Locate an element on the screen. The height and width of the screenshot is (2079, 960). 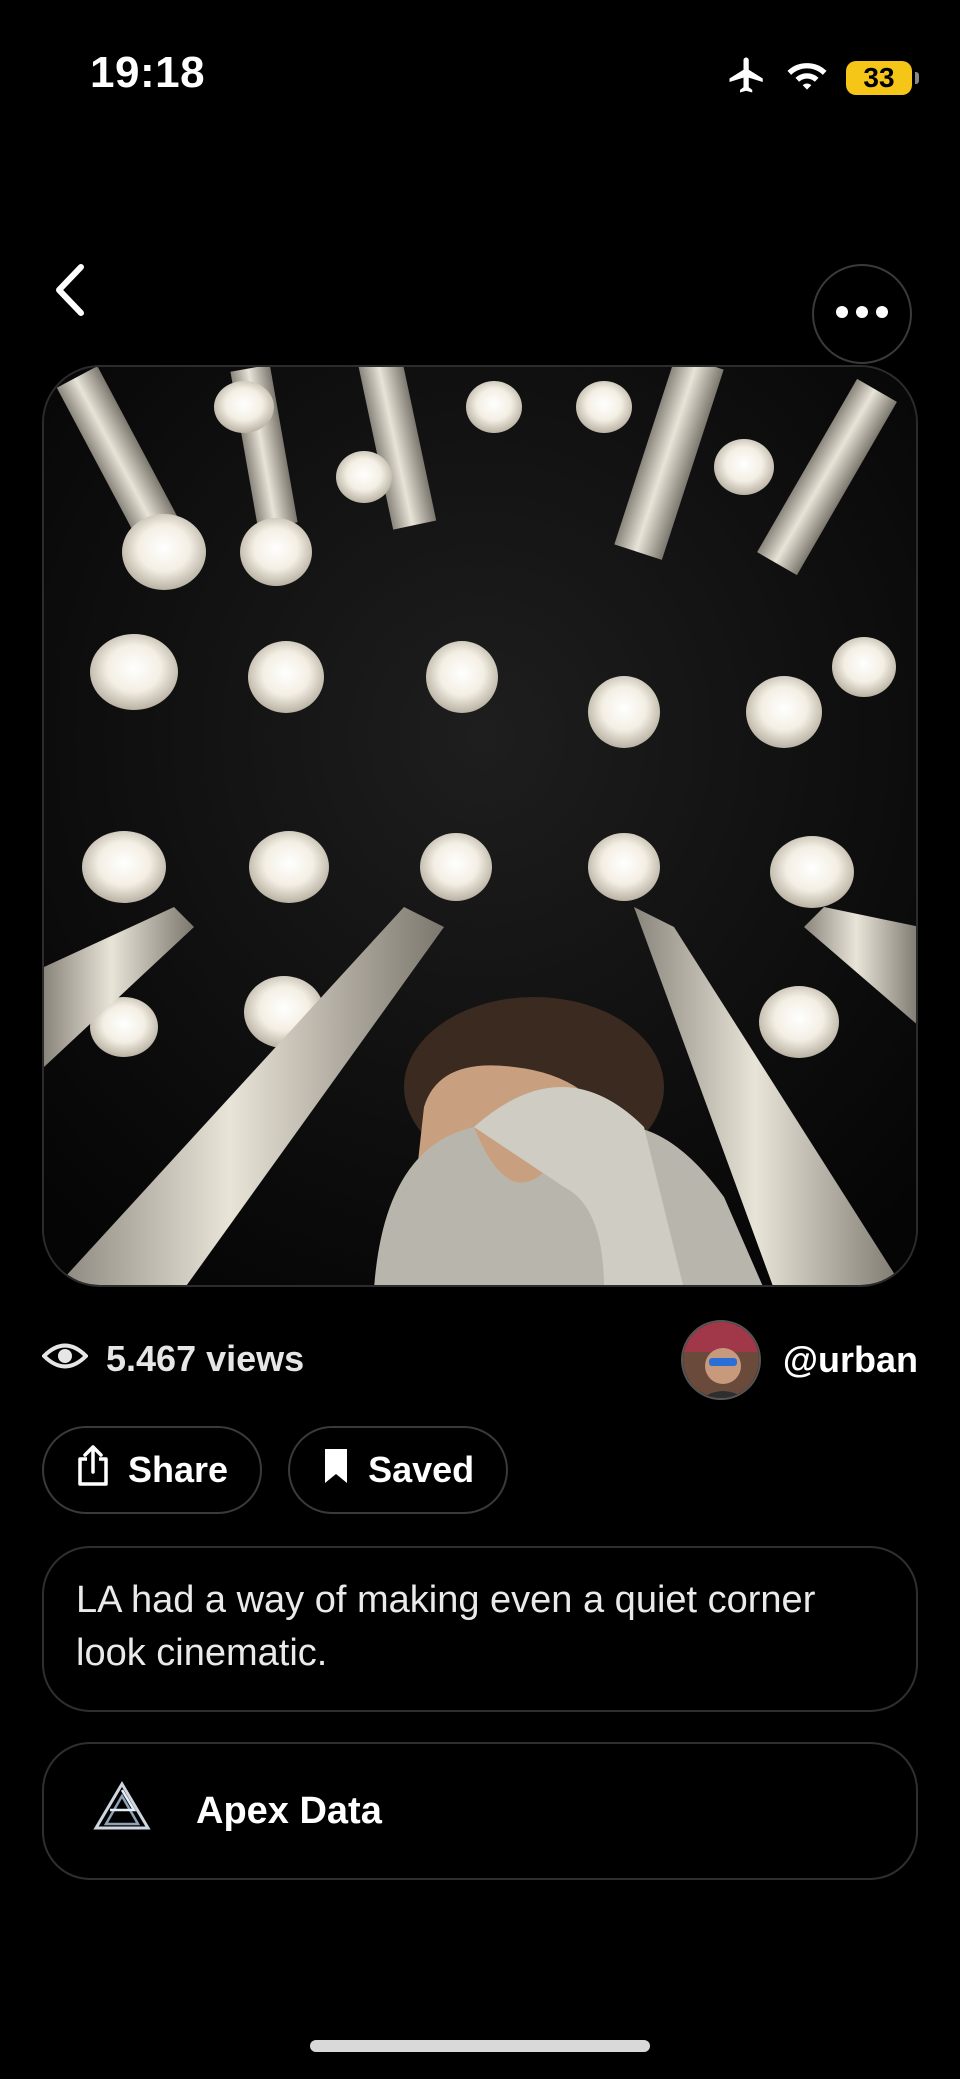
status-time: 19:18 is located at coordinates (148, 72).